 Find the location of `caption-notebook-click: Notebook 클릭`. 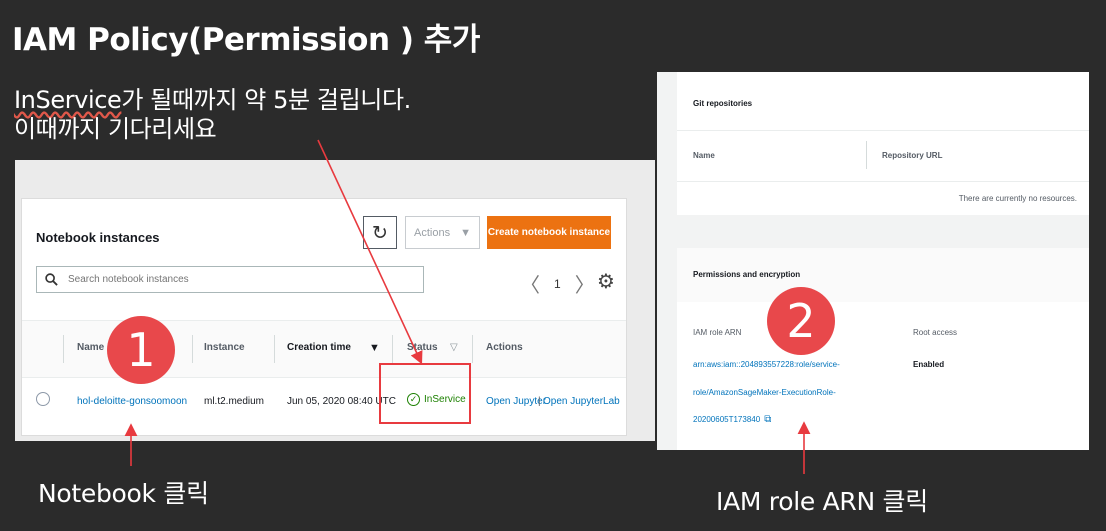

caption-notebook-click: Notebook 클릭 is located at coordinates (123, 493).